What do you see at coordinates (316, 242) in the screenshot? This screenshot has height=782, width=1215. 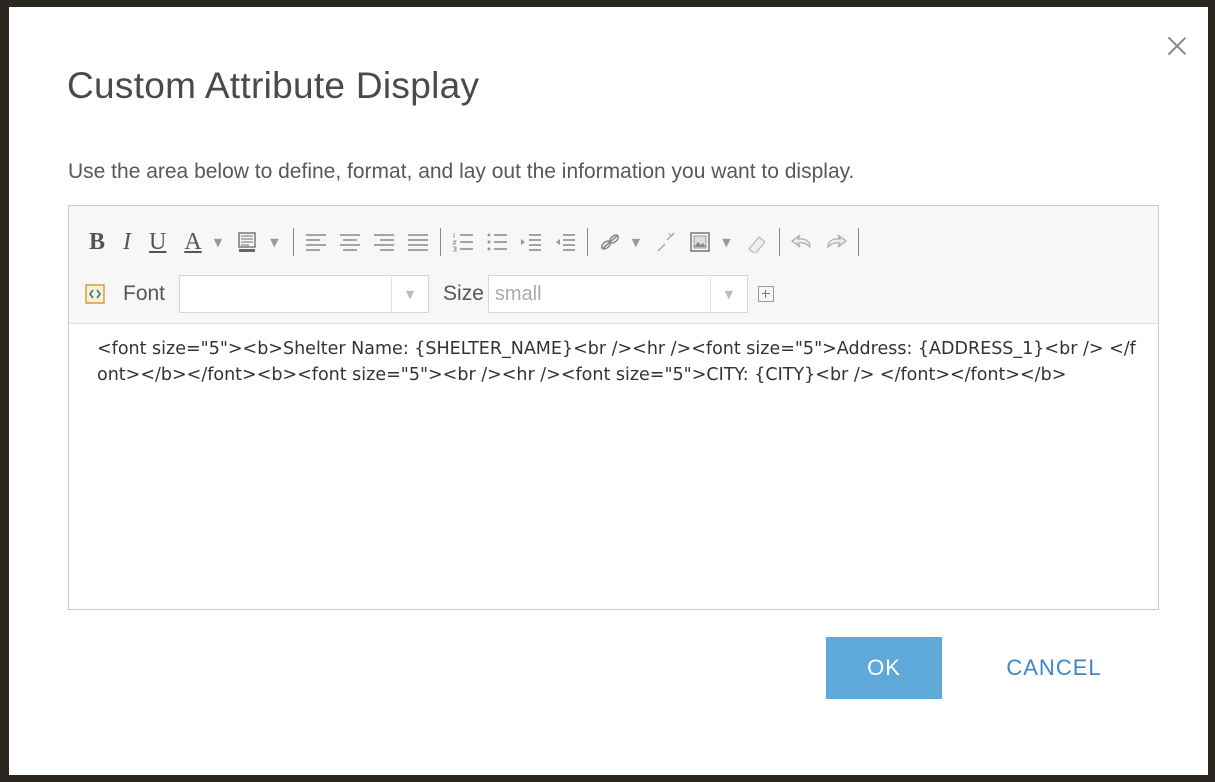 I see `align-left-icon` at bounding box center [316, 242].